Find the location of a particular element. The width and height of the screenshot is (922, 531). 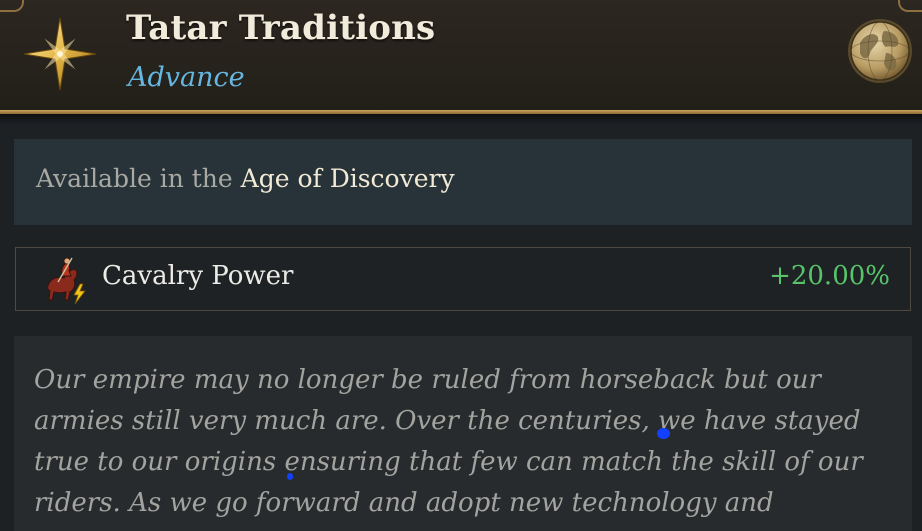

header-shadow is located at coordinates (461, 119).